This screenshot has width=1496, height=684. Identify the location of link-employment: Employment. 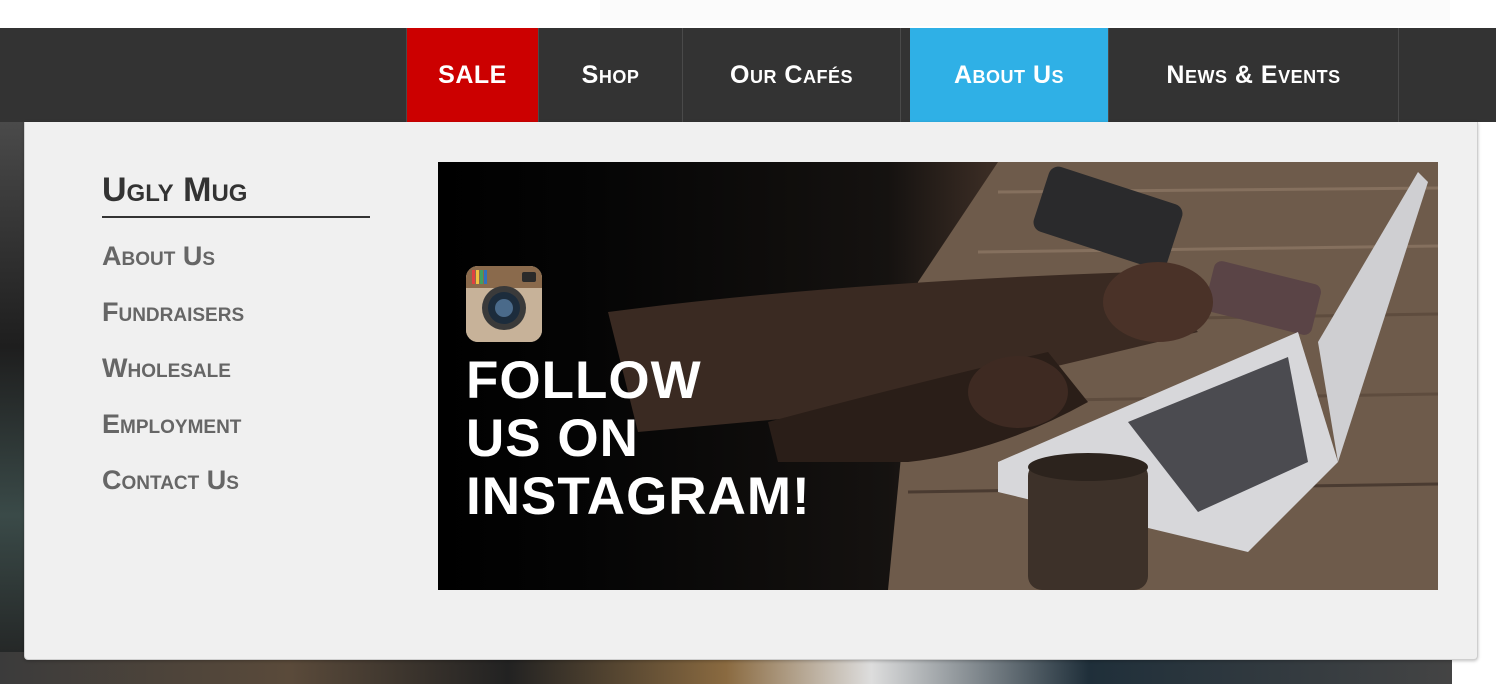
(173, 430).